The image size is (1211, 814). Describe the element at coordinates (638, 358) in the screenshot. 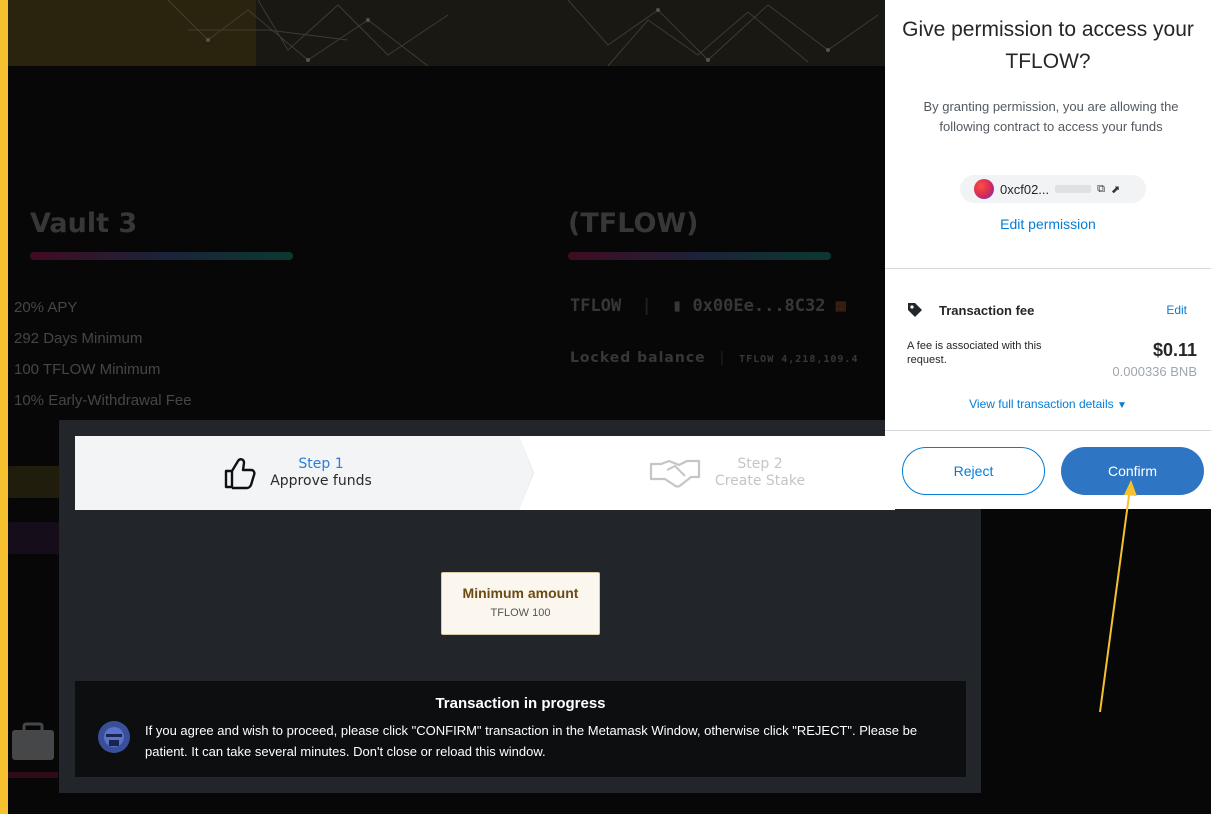

I see `locked-label: Locked balance` at that location.